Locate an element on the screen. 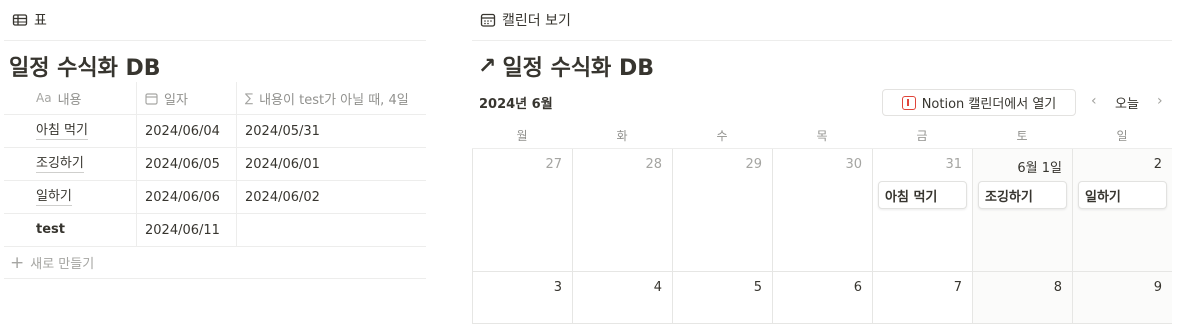 Image resolution: width=1195 pixels, height=324 pixels. table-row: 아침 먹기 2024/06/04 2024/05/31 is located at coordinates (215, 131).